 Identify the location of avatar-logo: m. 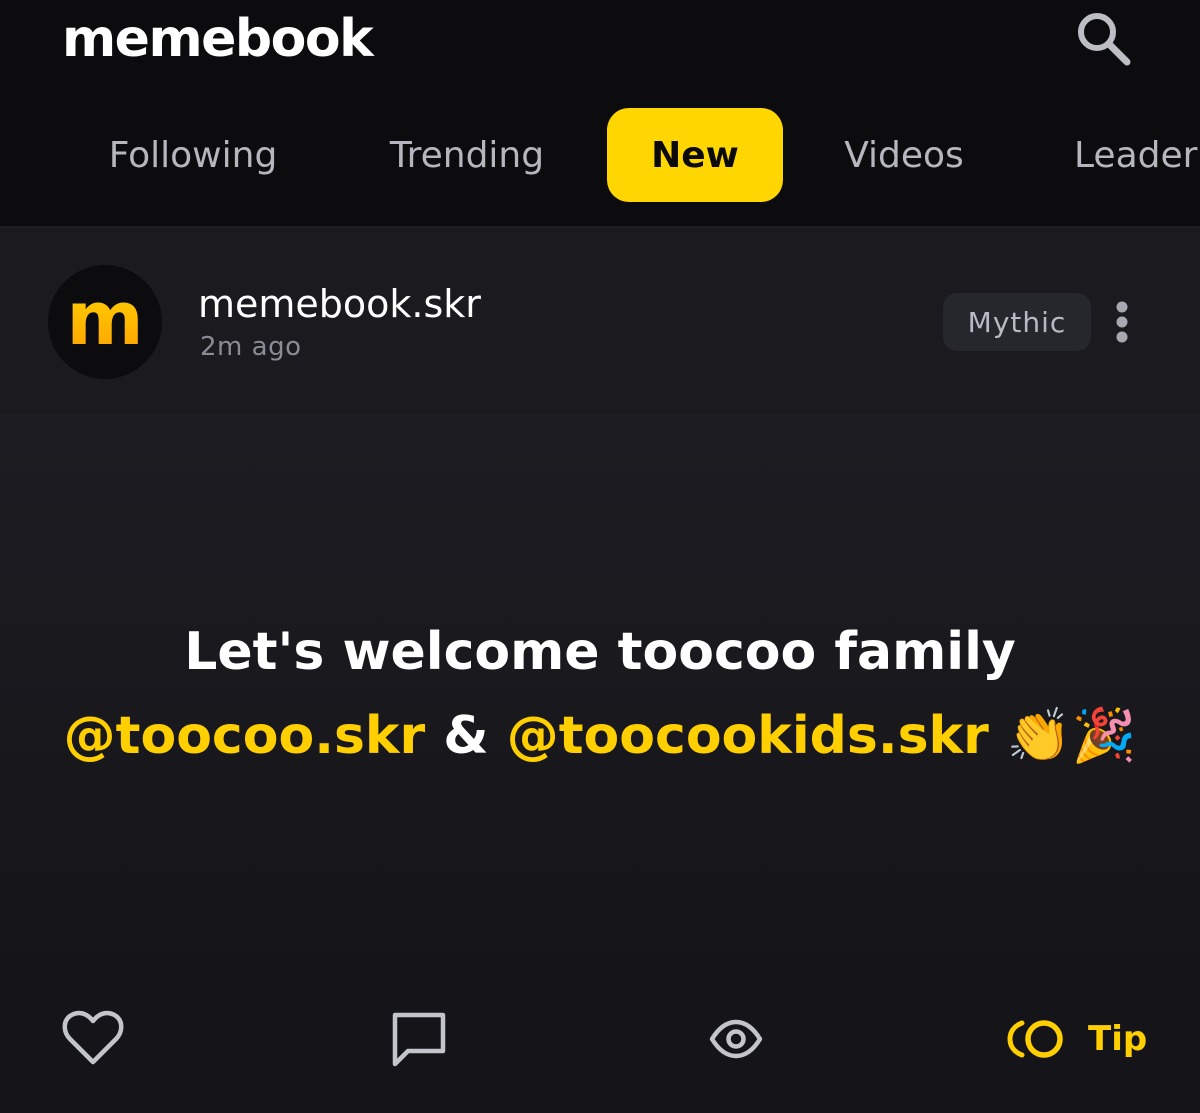
(104, 319).